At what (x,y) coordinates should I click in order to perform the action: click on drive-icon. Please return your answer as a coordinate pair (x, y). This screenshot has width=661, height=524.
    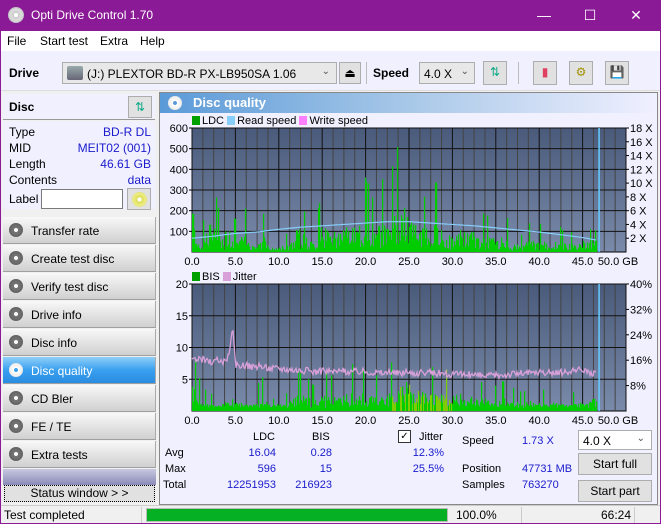
    Looking at the image, I should click on (75, 73).